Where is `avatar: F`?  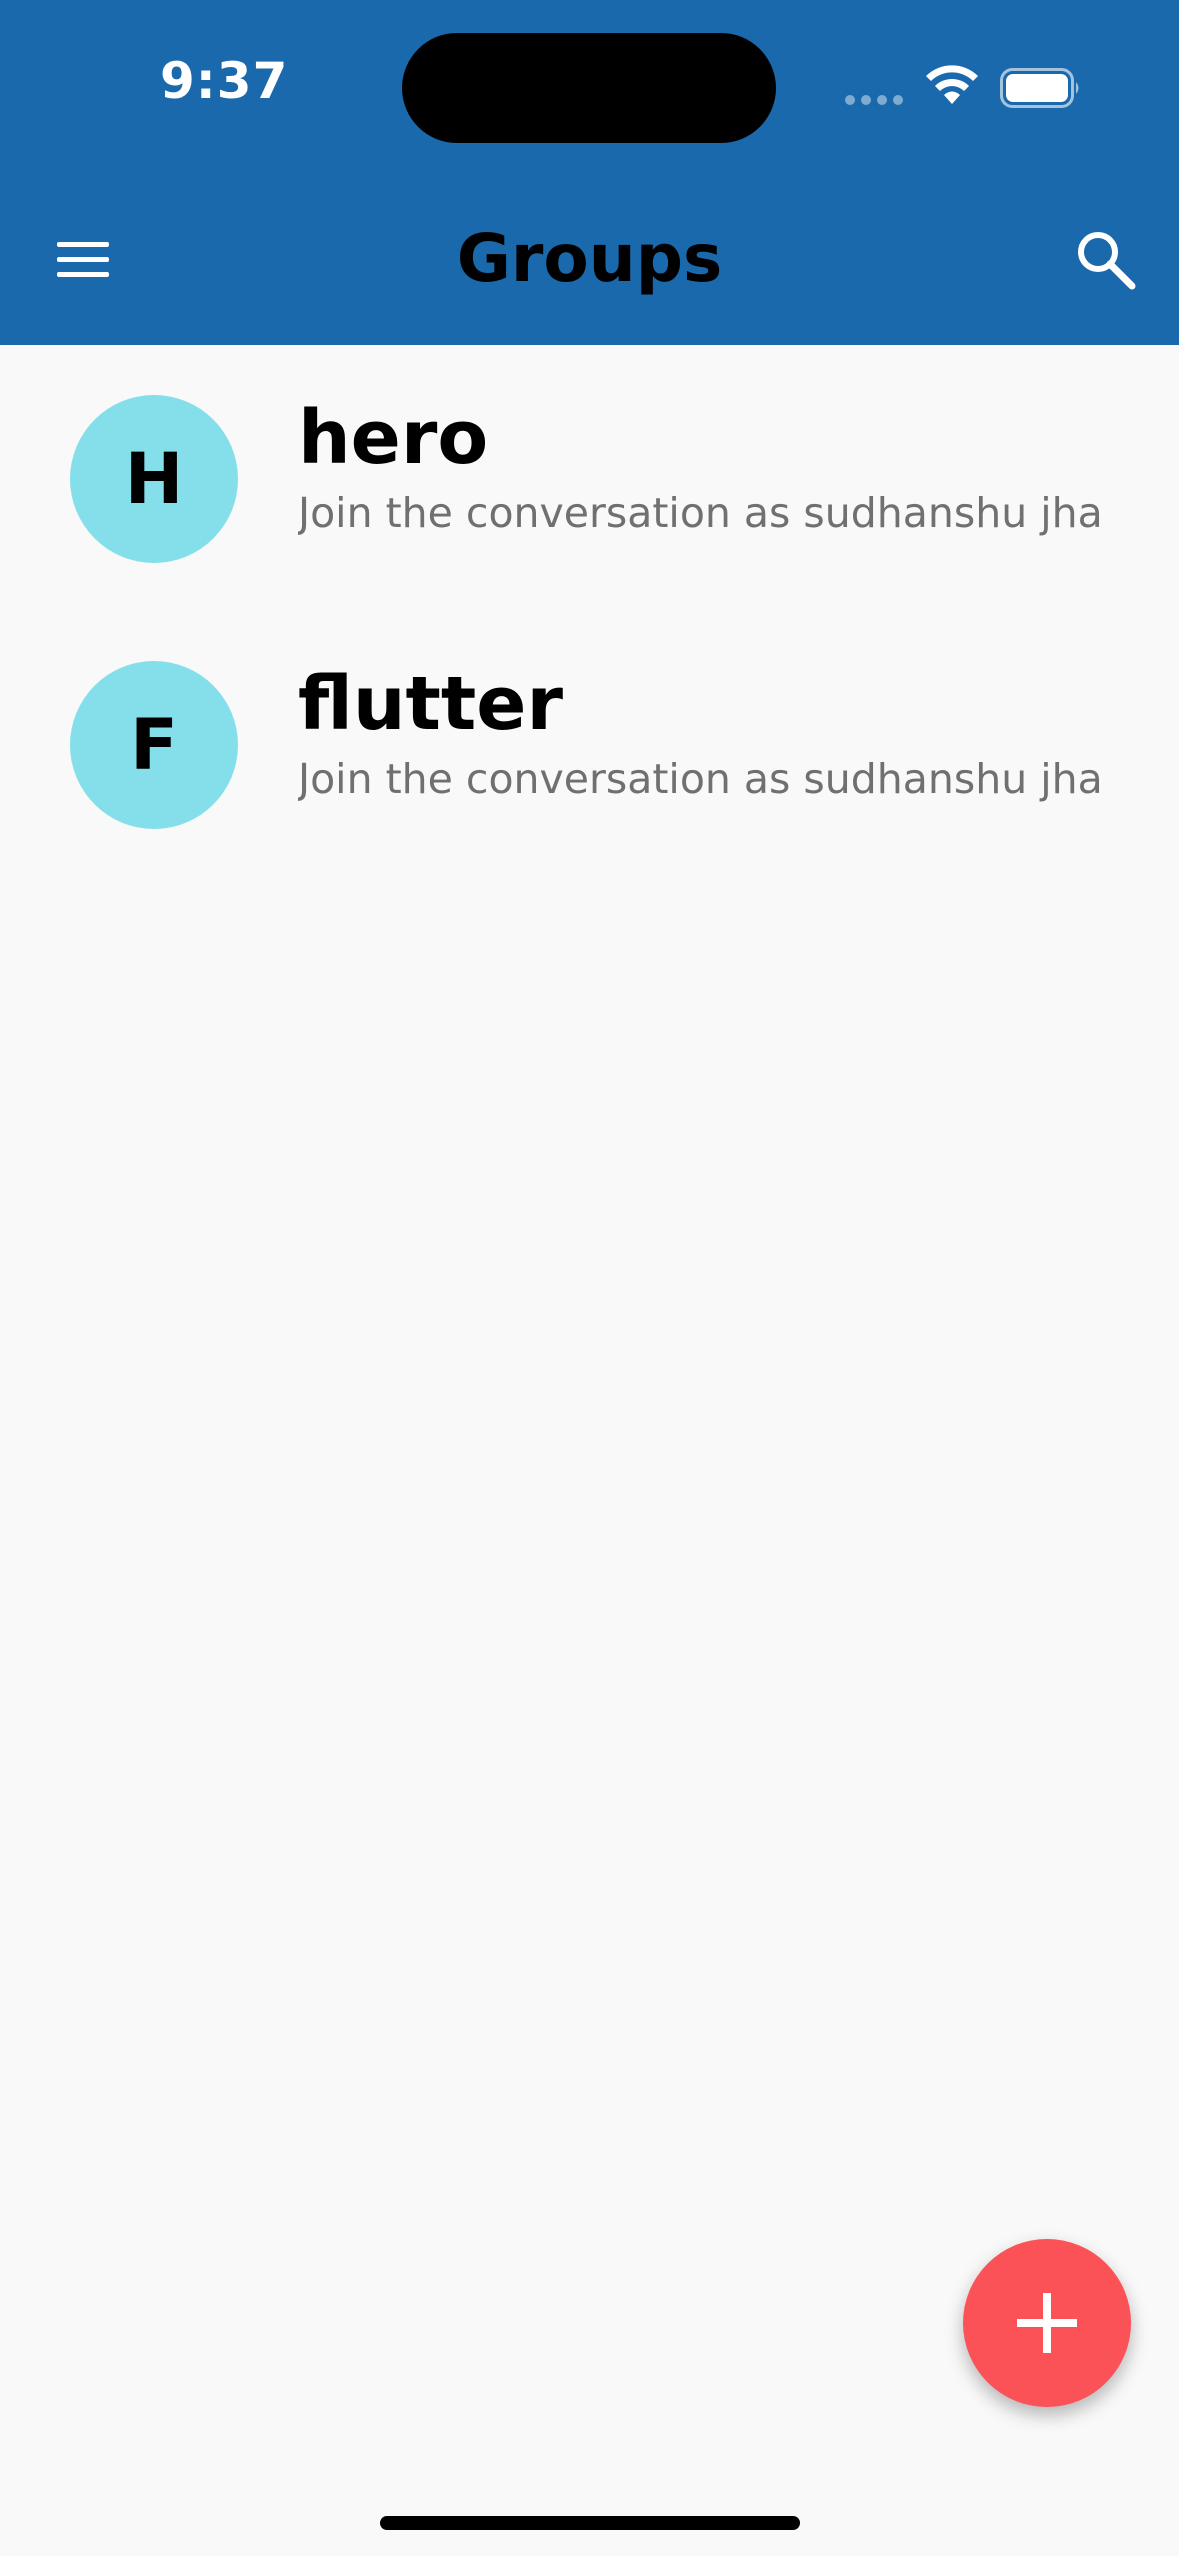
avatar: F is located at coordinates (154, 745).